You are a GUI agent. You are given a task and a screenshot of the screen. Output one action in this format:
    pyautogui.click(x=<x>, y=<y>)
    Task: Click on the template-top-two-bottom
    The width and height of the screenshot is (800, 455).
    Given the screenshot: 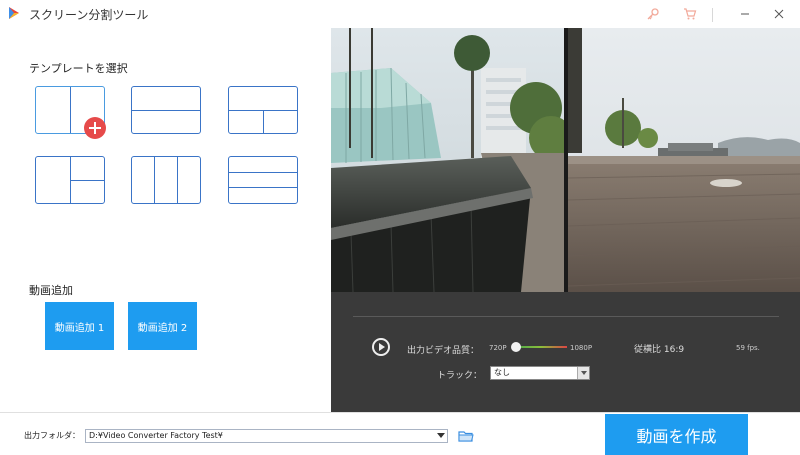 What is the action you would take?
    pyautogui.click(x=263, y=110)
    